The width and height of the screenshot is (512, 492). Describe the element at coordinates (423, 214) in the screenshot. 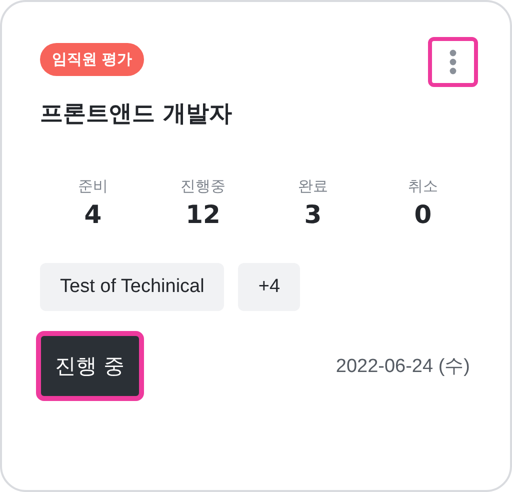

I see `stat-value: 0` at that location.